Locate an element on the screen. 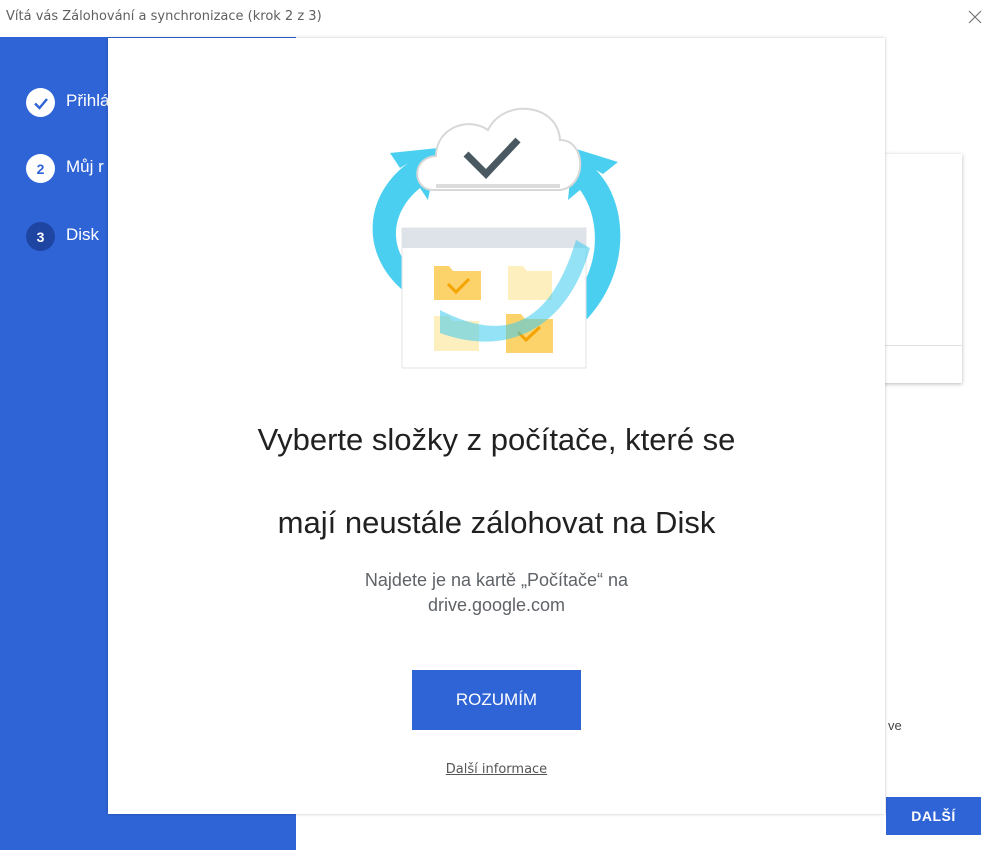 This screenshot has height=850, width=992. card-divider is located at coordinates (921, 345).